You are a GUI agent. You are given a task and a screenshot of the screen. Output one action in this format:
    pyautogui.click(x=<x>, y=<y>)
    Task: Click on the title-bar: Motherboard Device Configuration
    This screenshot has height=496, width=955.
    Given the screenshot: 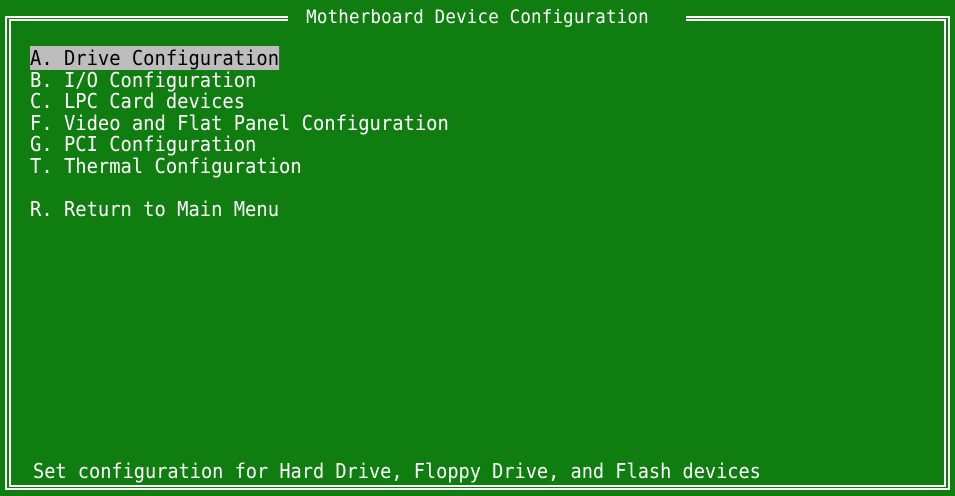 What is the action you would take?
    pyautogui.click(x=477, y=17)
    